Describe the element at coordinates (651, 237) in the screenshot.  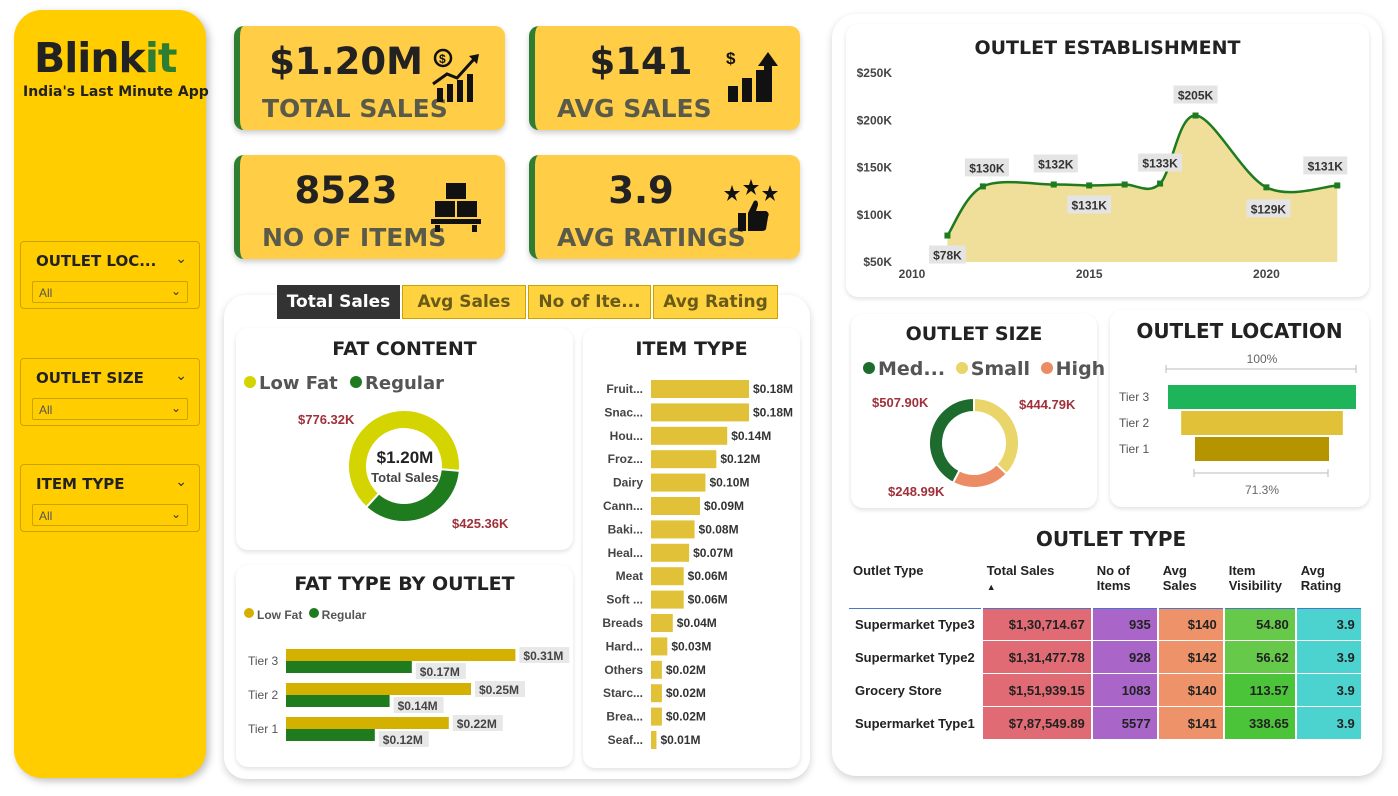
I see `kpi-label: AVG RATINGS` at that location.